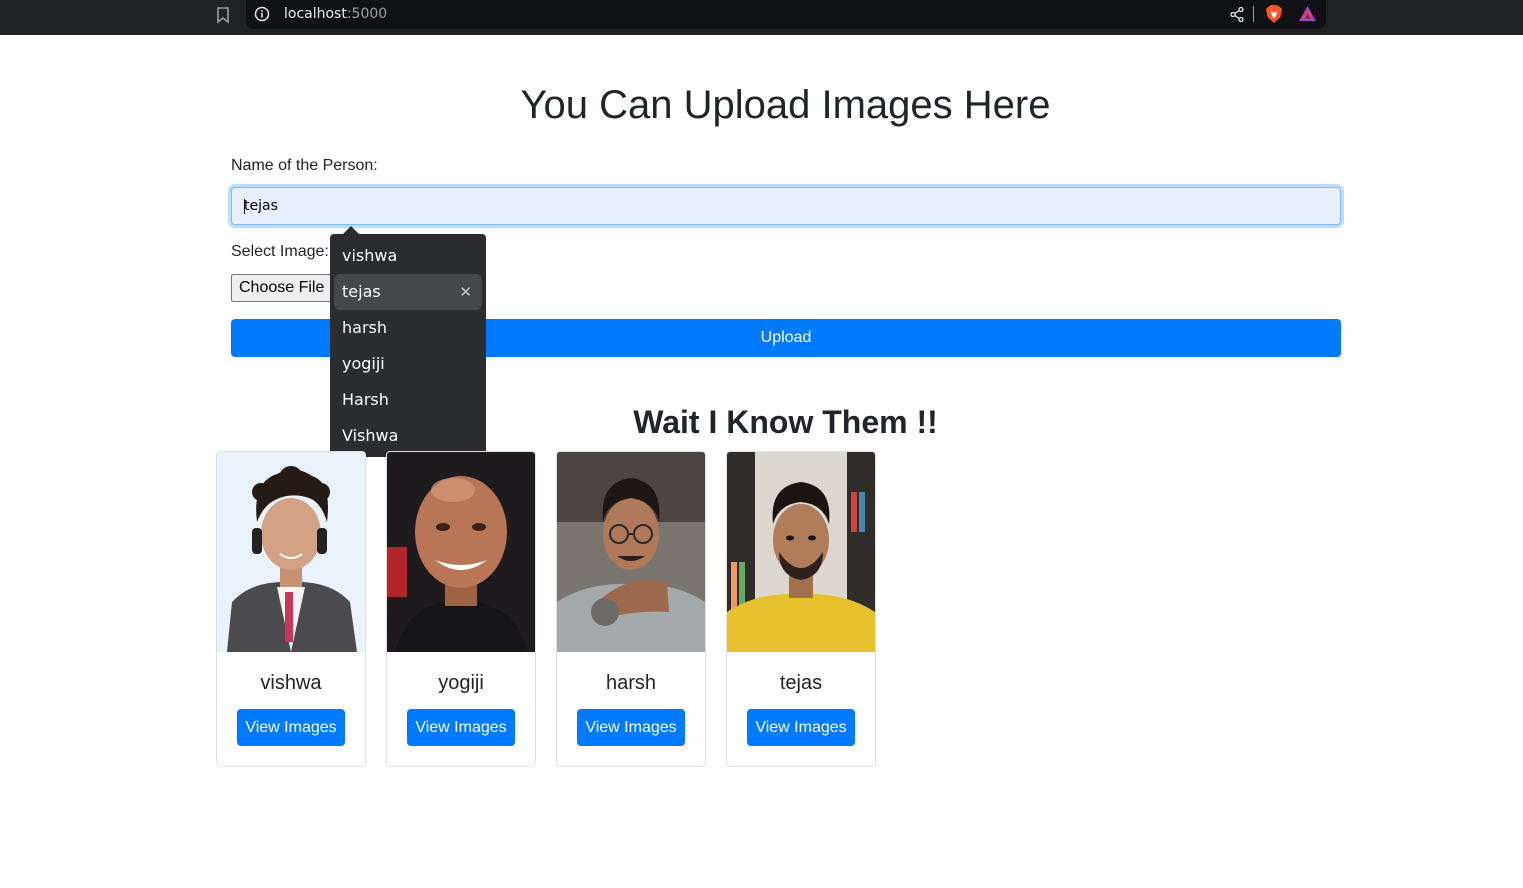 The width and height of the screenshot is (1523, 888). I want to click on url-port: :5000, so click(367, 14).